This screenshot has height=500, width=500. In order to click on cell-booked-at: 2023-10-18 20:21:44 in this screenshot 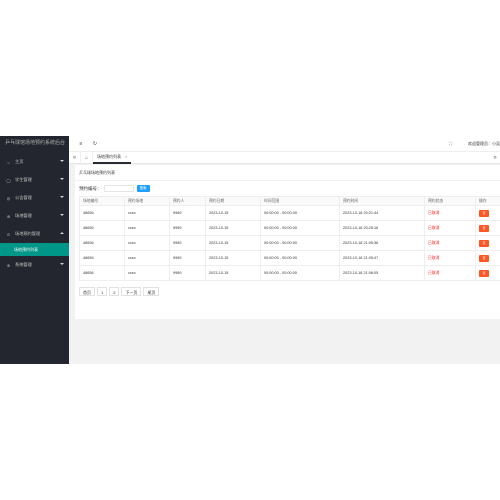, I will do `click(382, 213)`.